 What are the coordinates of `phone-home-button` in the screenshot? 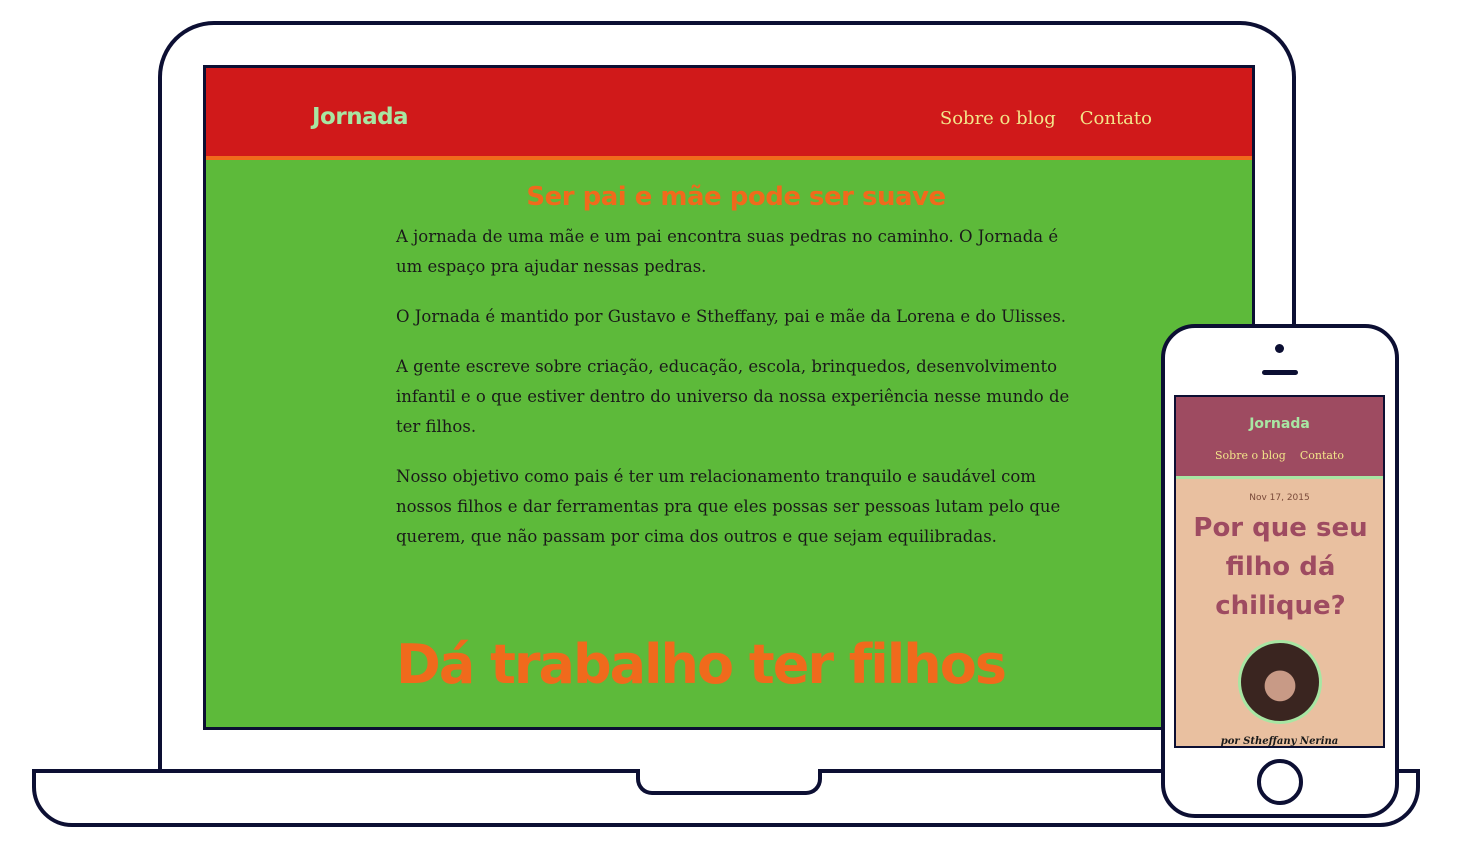 It's located at (1280, 782).